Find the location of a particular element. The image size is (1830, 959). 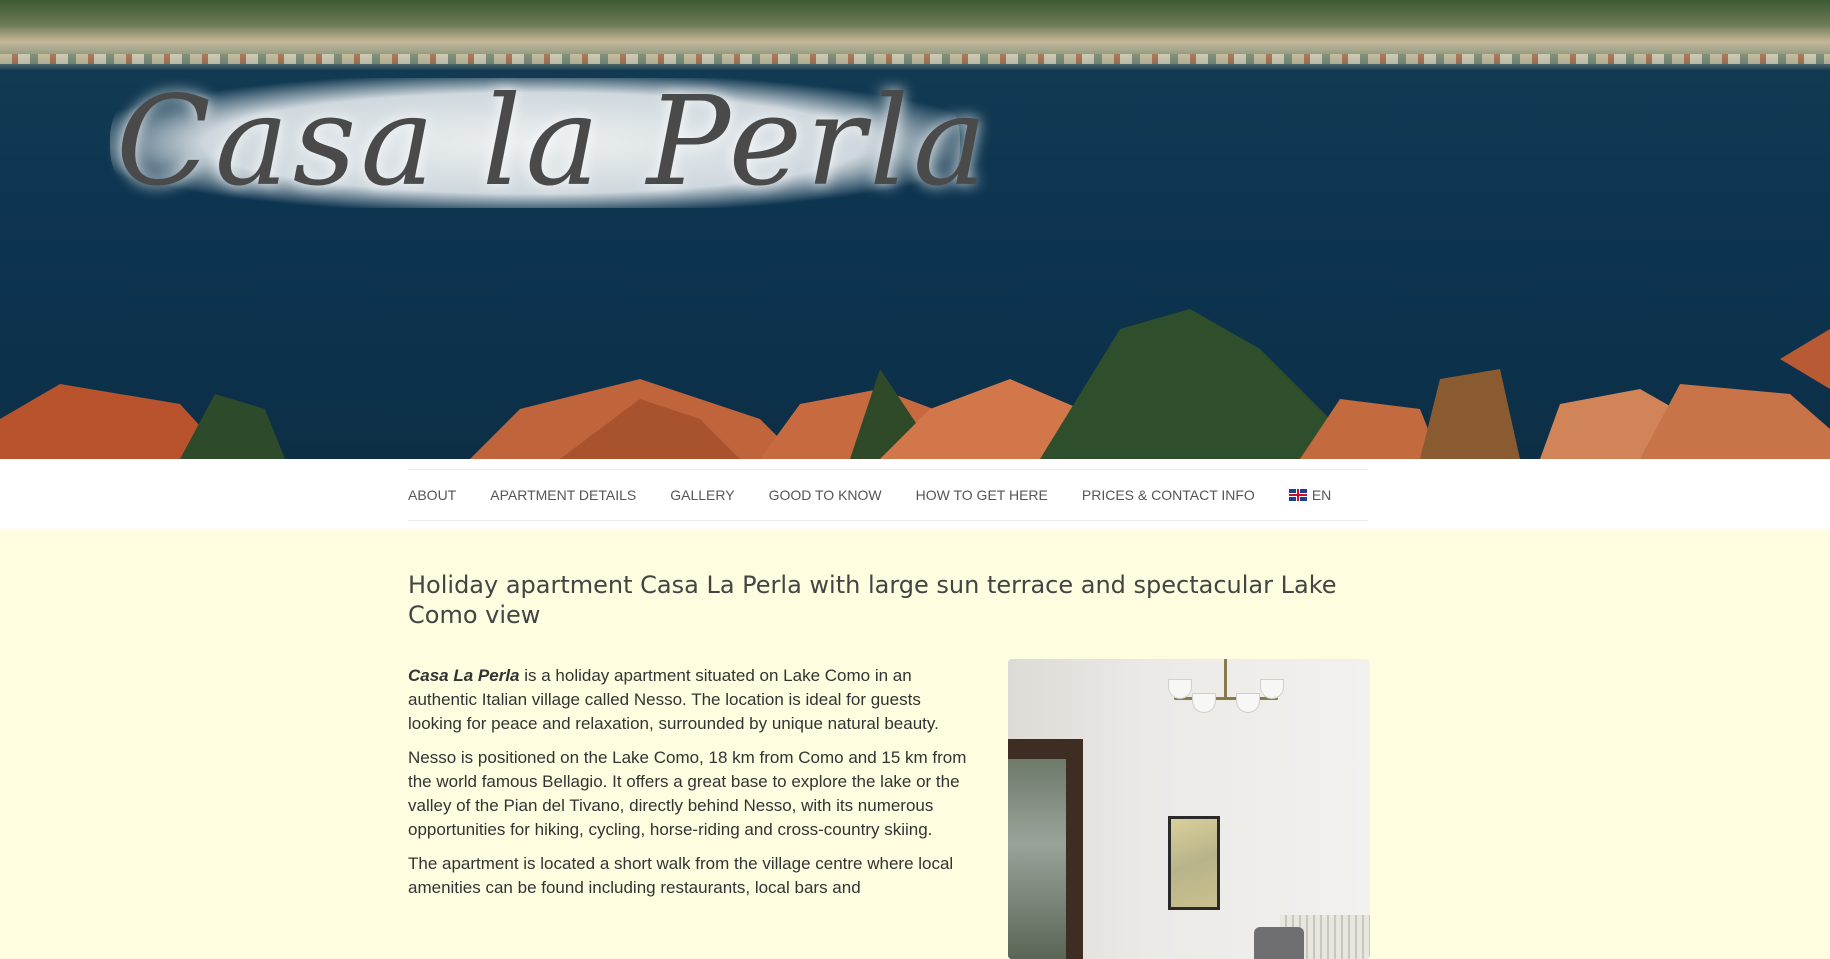

photo-map-frame is located at coordinates (1194, 863).